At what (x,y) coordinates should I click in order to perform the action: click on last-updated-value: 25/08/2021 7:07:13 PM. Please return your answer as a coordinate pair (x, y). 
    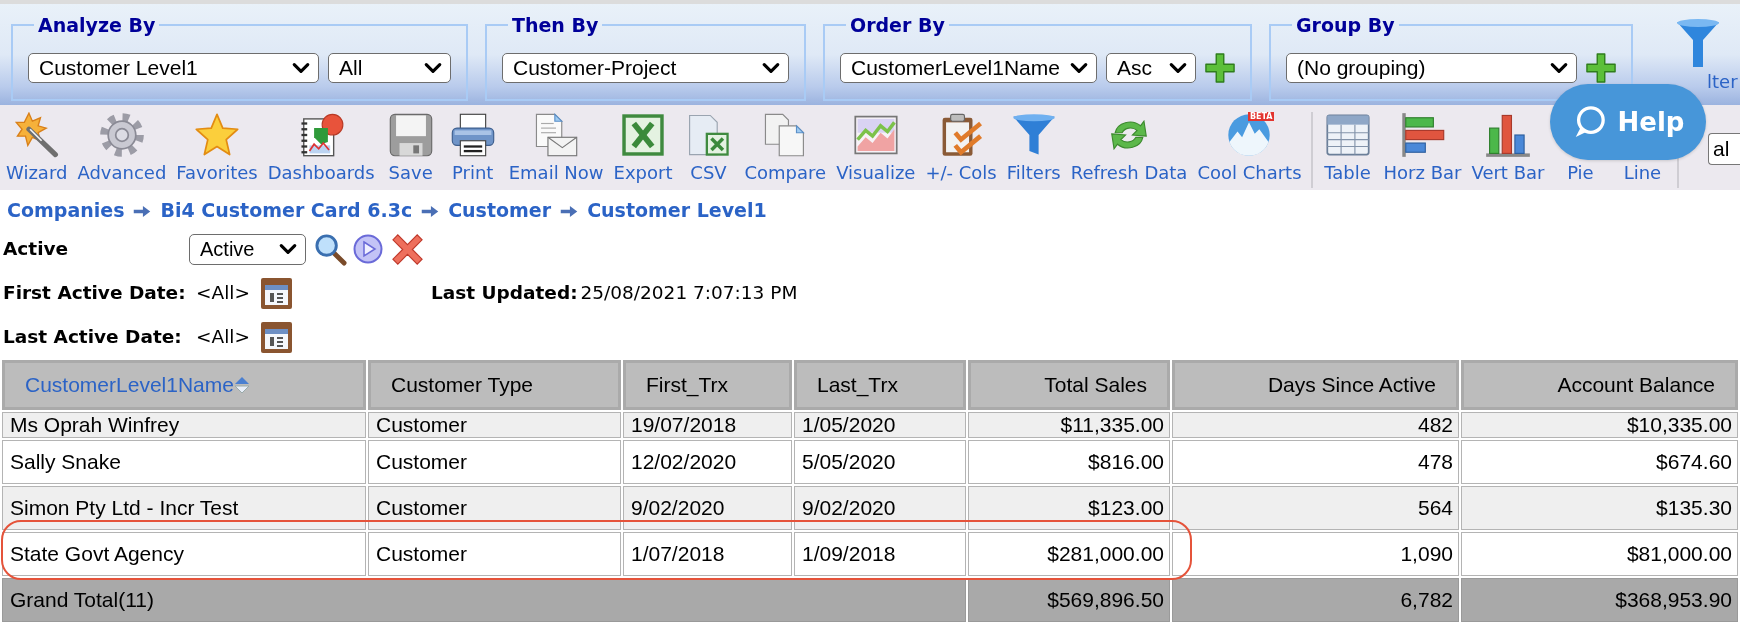
    Looking at the image, I should click on (689, 293).